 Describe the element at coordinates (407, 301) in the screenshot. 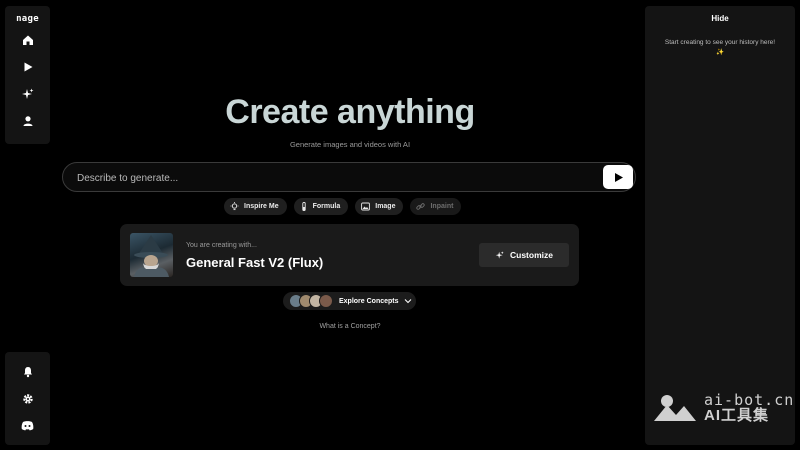

I see `chevron-down-icon` at that location.